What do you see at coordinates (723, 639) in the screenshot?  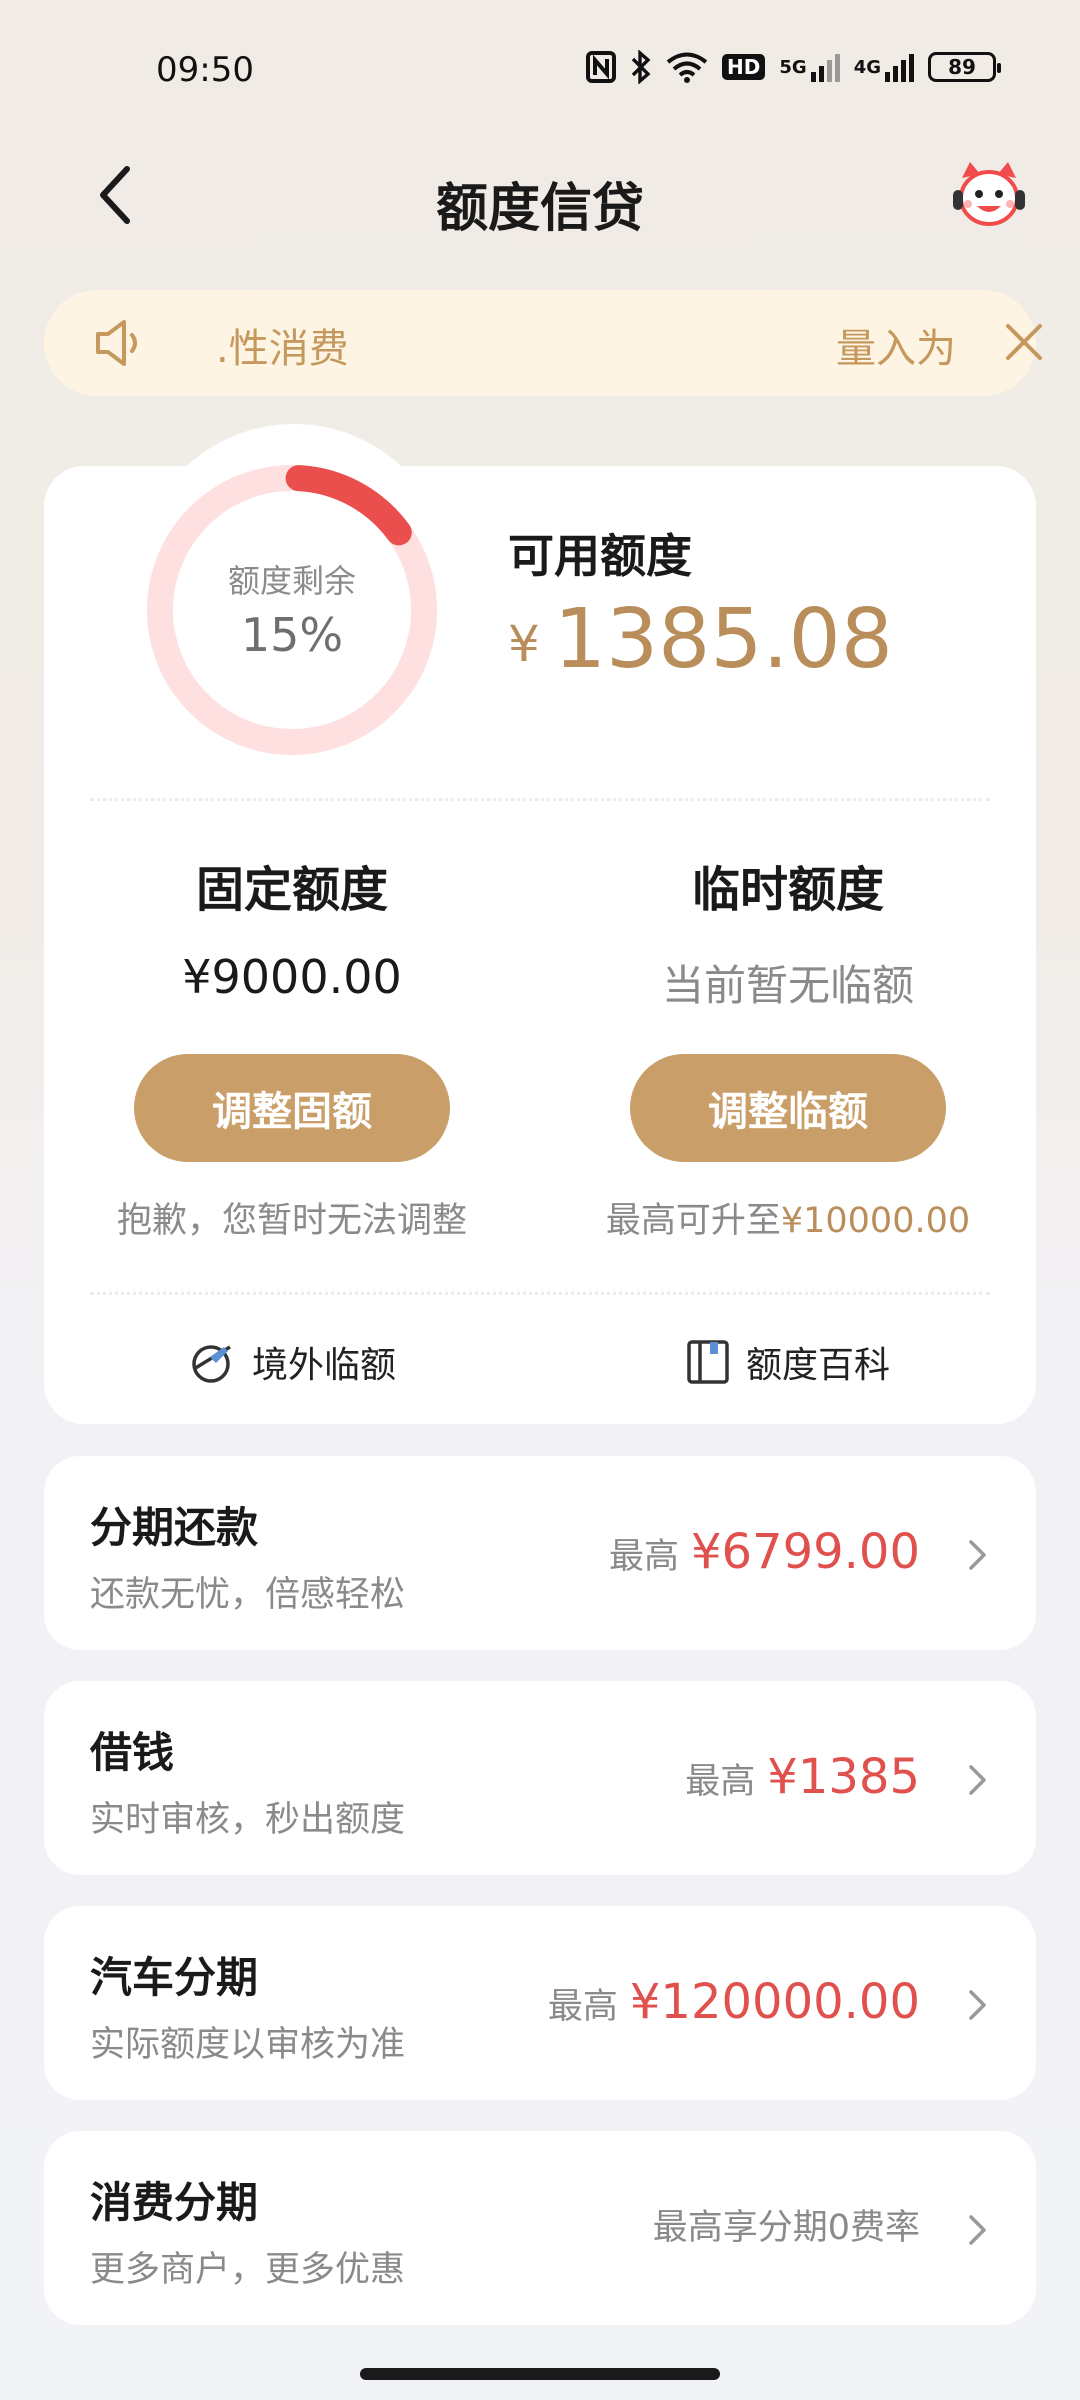 I see `available-amount-value: 1385.08` at bounding box center [723, 639].